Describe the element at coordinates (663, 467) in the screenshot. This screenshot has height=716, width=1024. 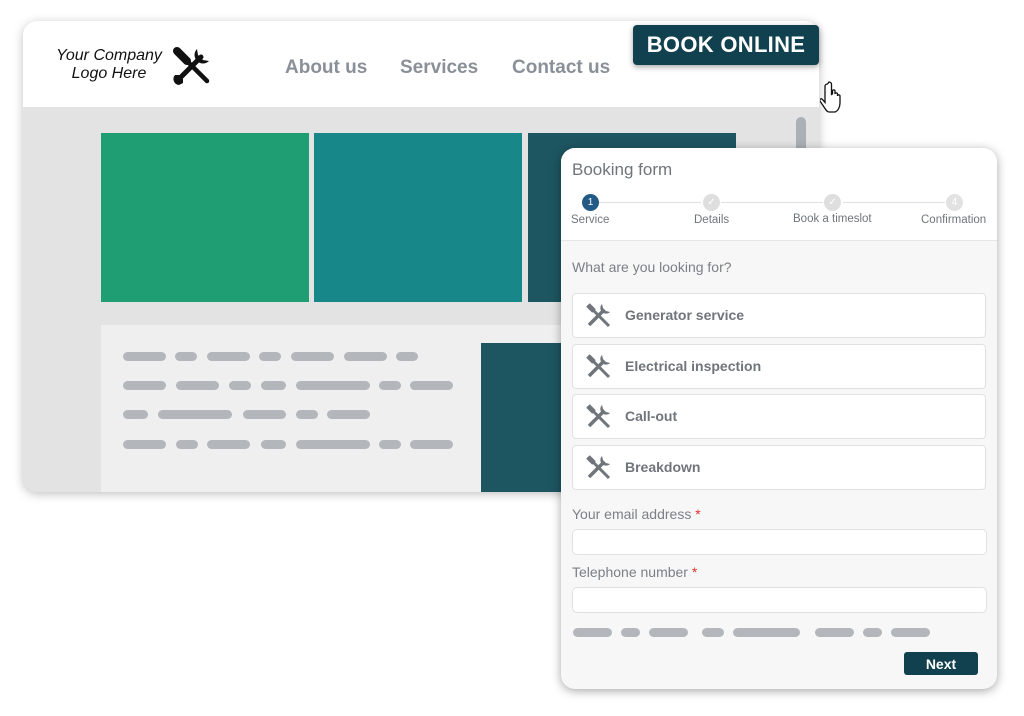
I see `option-label: Breakdown` at that location.